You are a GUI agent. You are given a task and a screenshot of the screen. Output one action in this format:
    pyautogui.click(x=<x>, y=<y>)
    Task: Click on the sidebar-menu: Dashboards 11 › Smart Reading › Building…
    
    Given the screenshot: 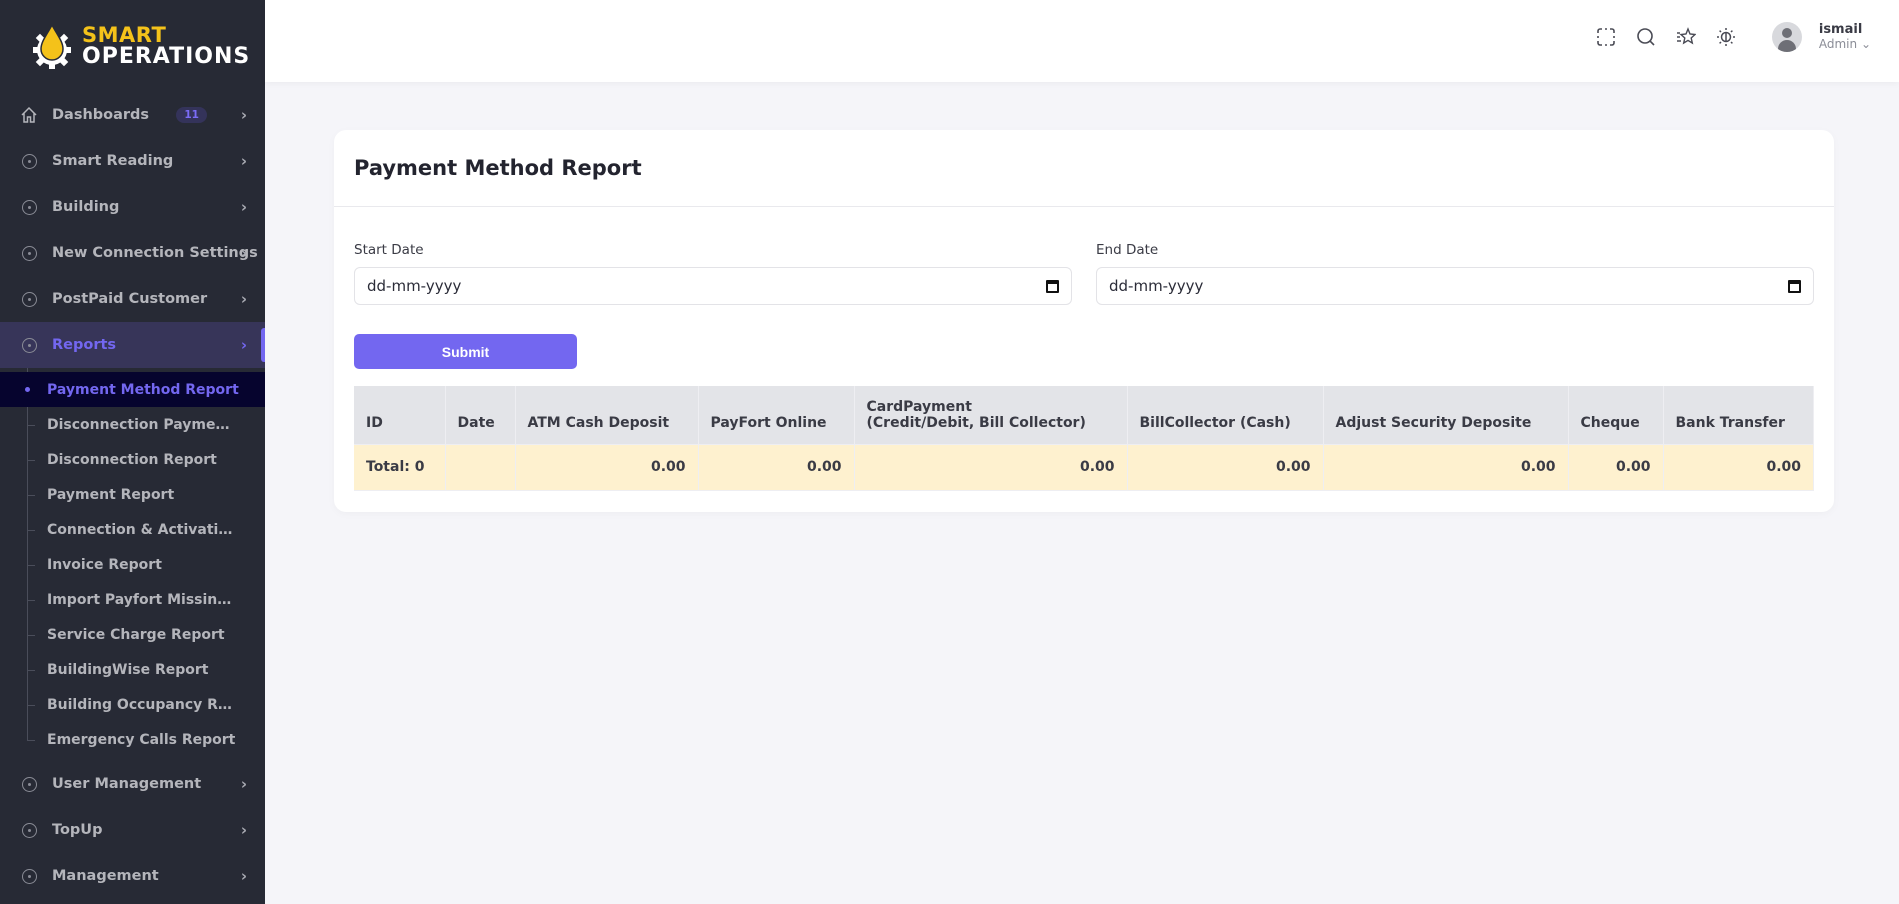 What is the action you would take?
    pyautogui.click(x=132, y=230)
    